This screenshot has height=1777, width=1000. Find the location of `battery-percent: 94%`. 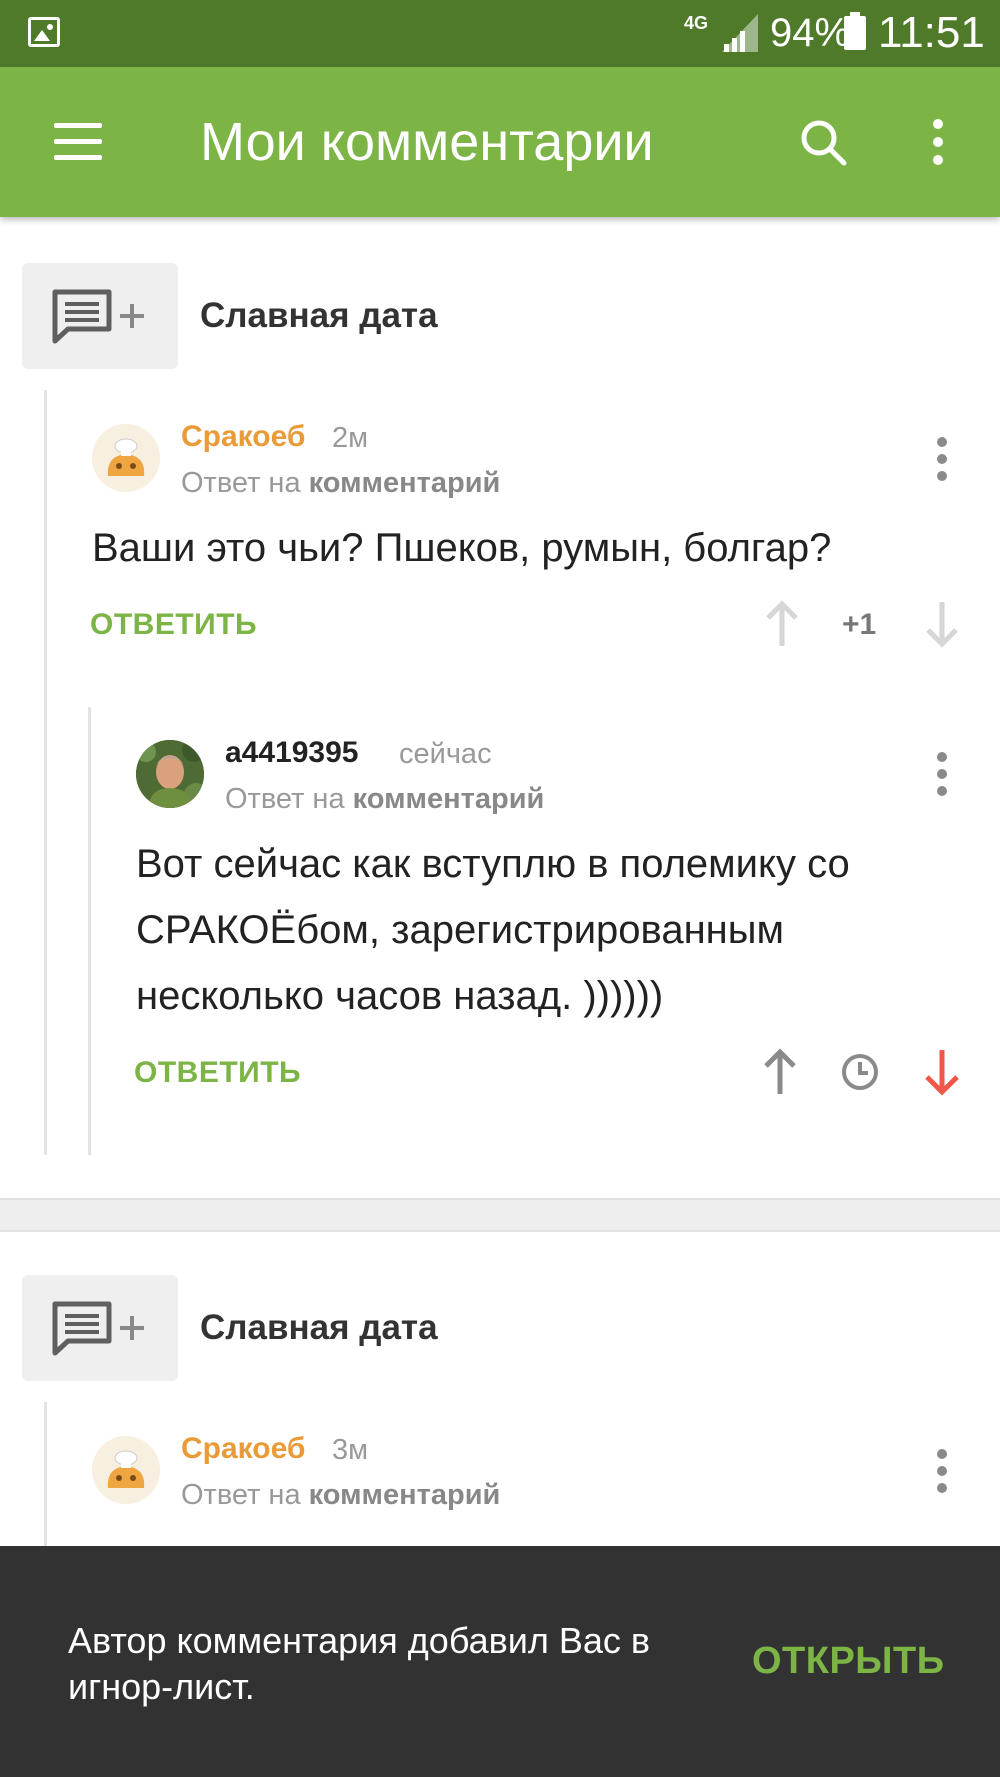

battery-percent: 94% is located at coordinates (810, 33).